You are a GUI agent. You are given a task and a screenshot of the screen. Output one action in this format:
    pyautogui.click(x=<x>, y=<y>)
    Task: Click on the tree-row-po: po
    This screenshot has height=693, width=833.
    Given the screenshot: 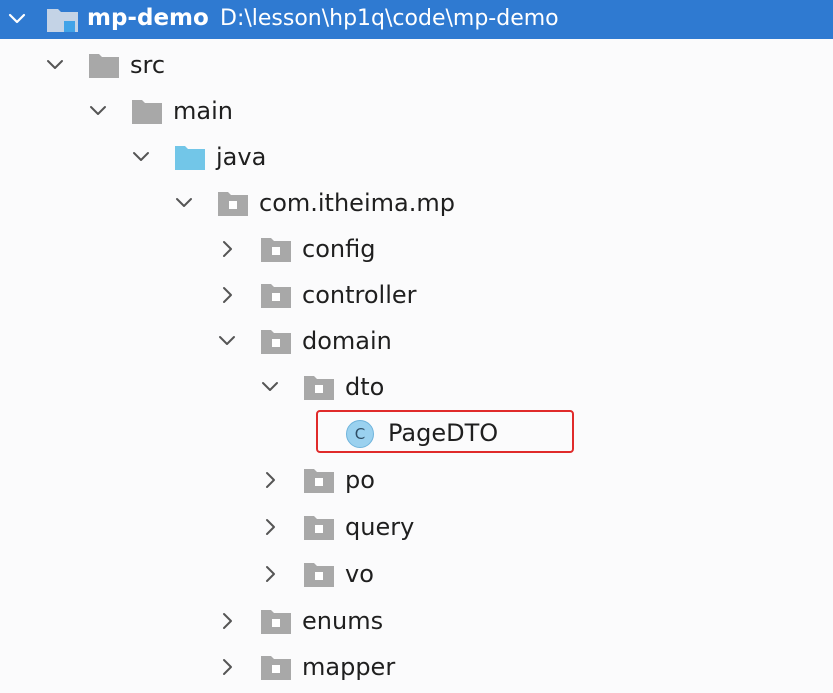 What is the action you would take?
    pyautogui.click(x=416, y=480)
    